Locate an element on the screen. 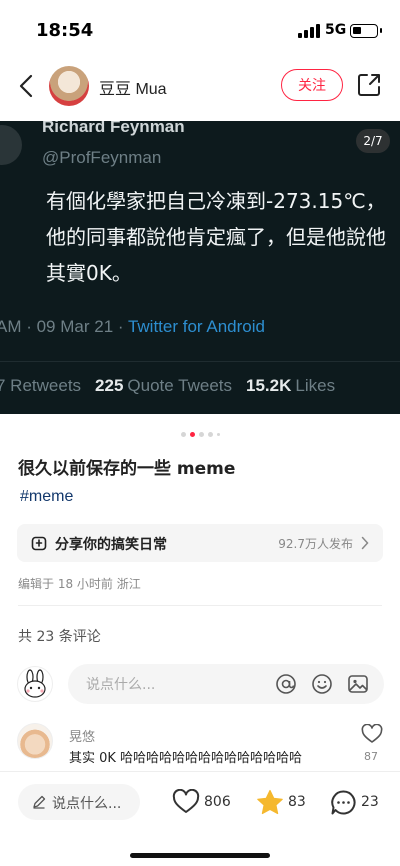 This screenshot has height=866, width=400. tweet-retweets: 7 Retweets is located at coordinates (41, 385).